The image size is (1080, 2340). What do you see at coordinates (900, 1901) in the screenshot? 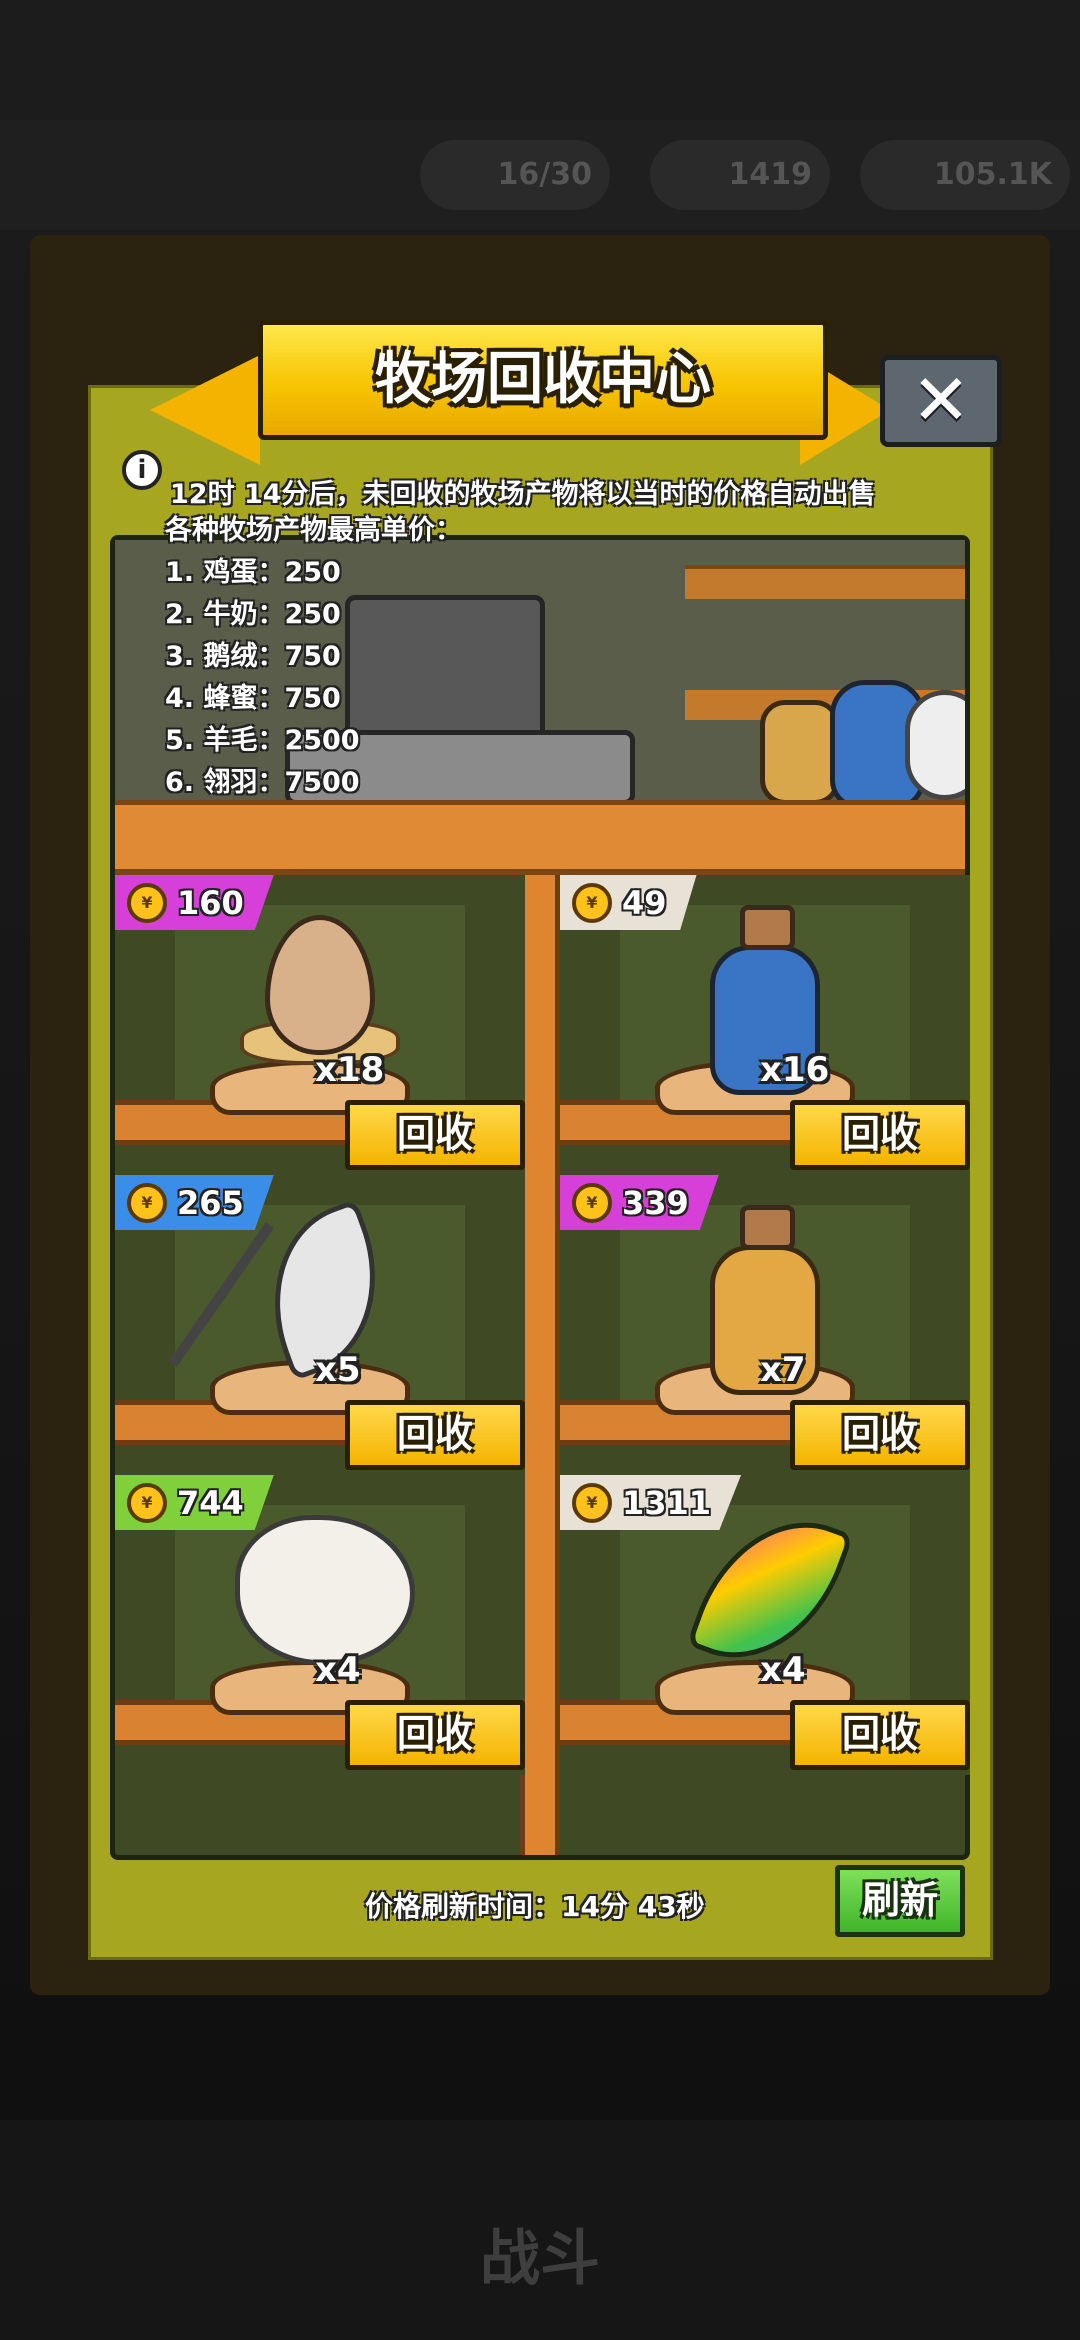
I see `refresh-button: 刷新` at bounding box center [900, 1901].